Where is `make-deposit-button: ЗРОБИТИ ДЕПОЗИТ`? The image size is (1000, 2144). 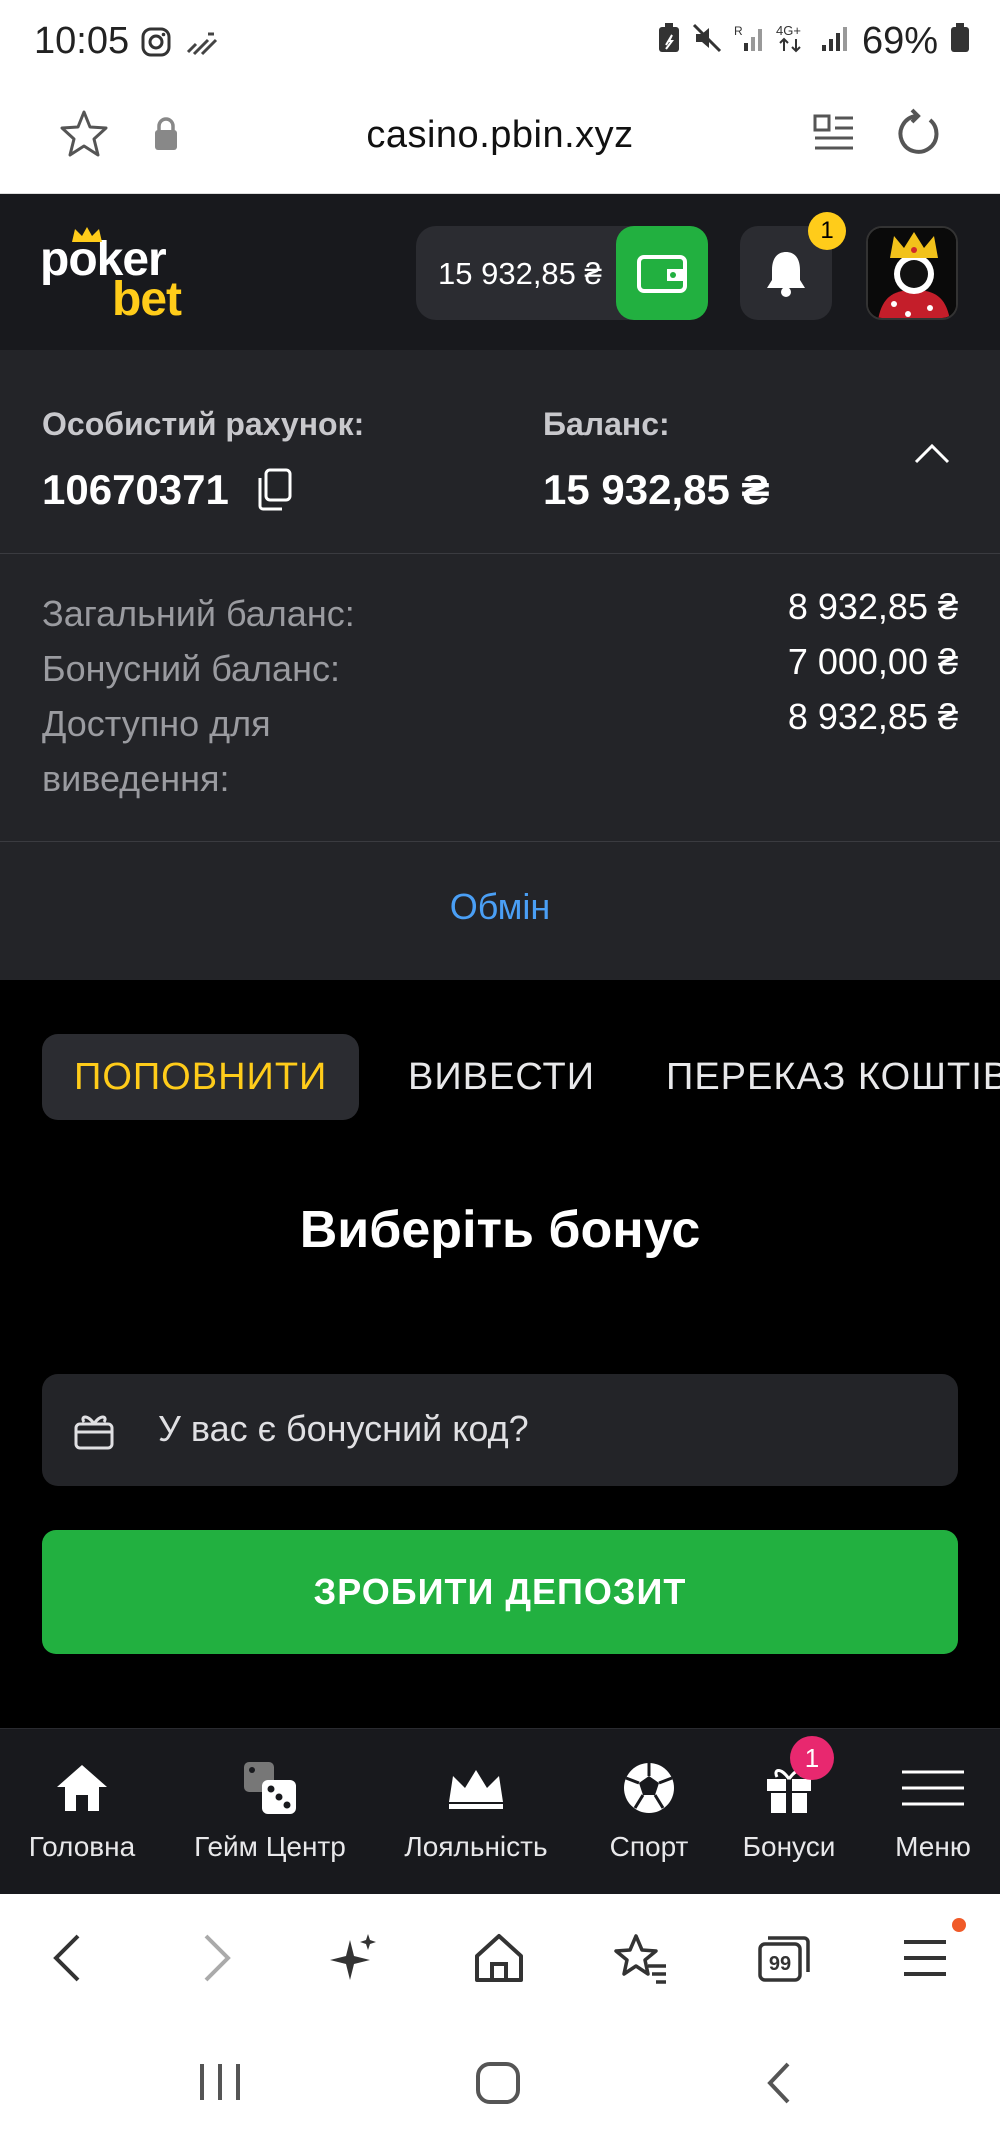 make-deposit-button: ЗРОБИТИ ДЕПОЗИТ is located at coordinates (500, 1592).